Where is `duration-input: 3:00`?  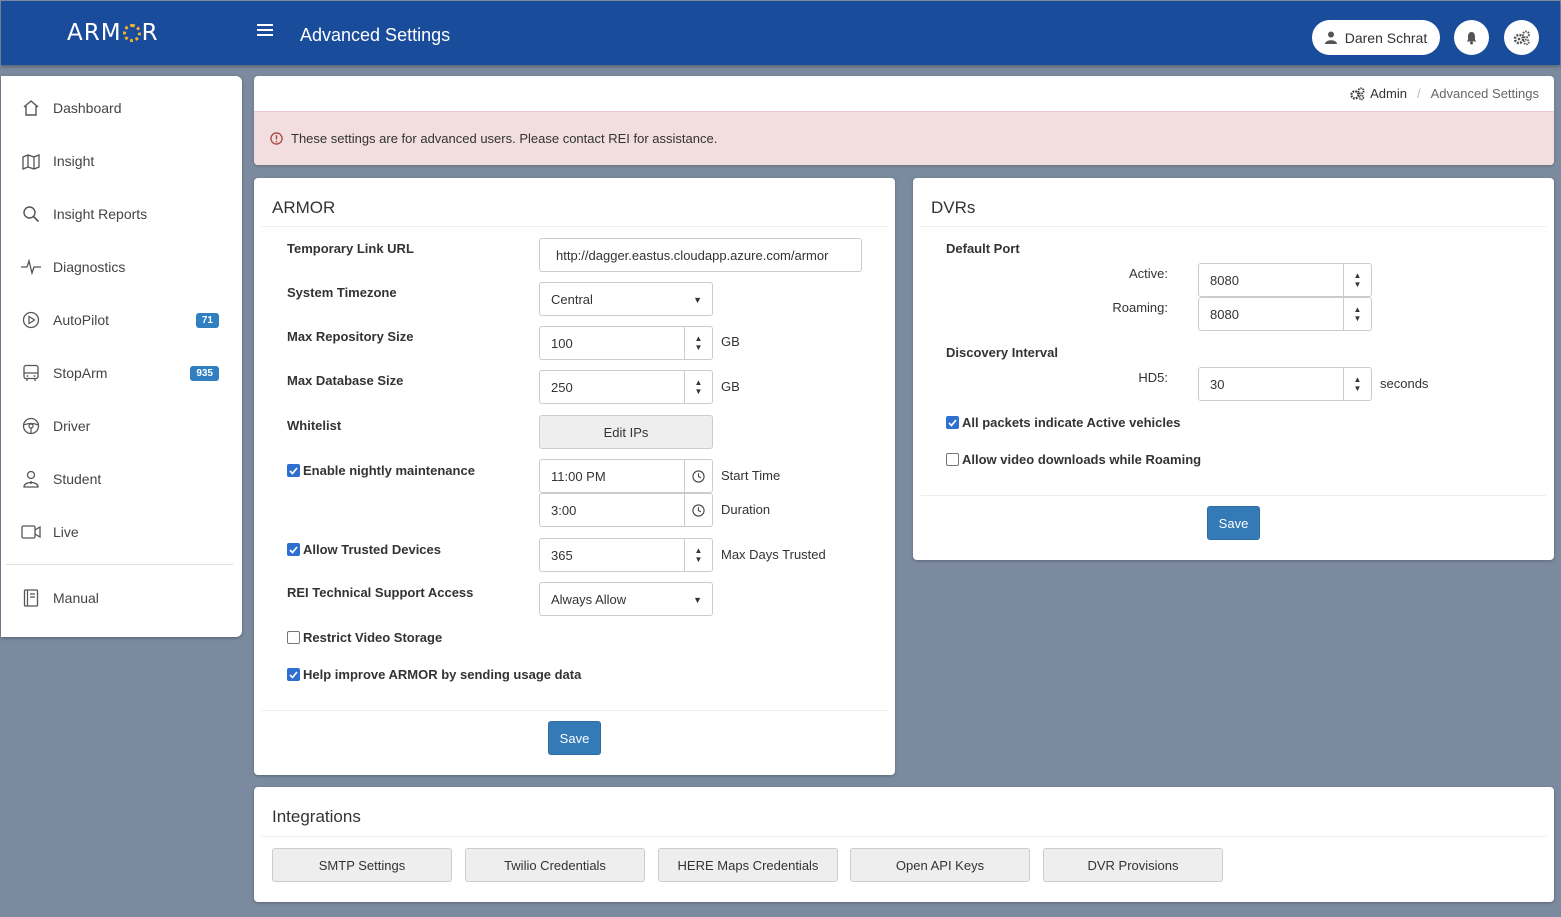
duration-input: 3:00 is located at coordinates (626, 510).